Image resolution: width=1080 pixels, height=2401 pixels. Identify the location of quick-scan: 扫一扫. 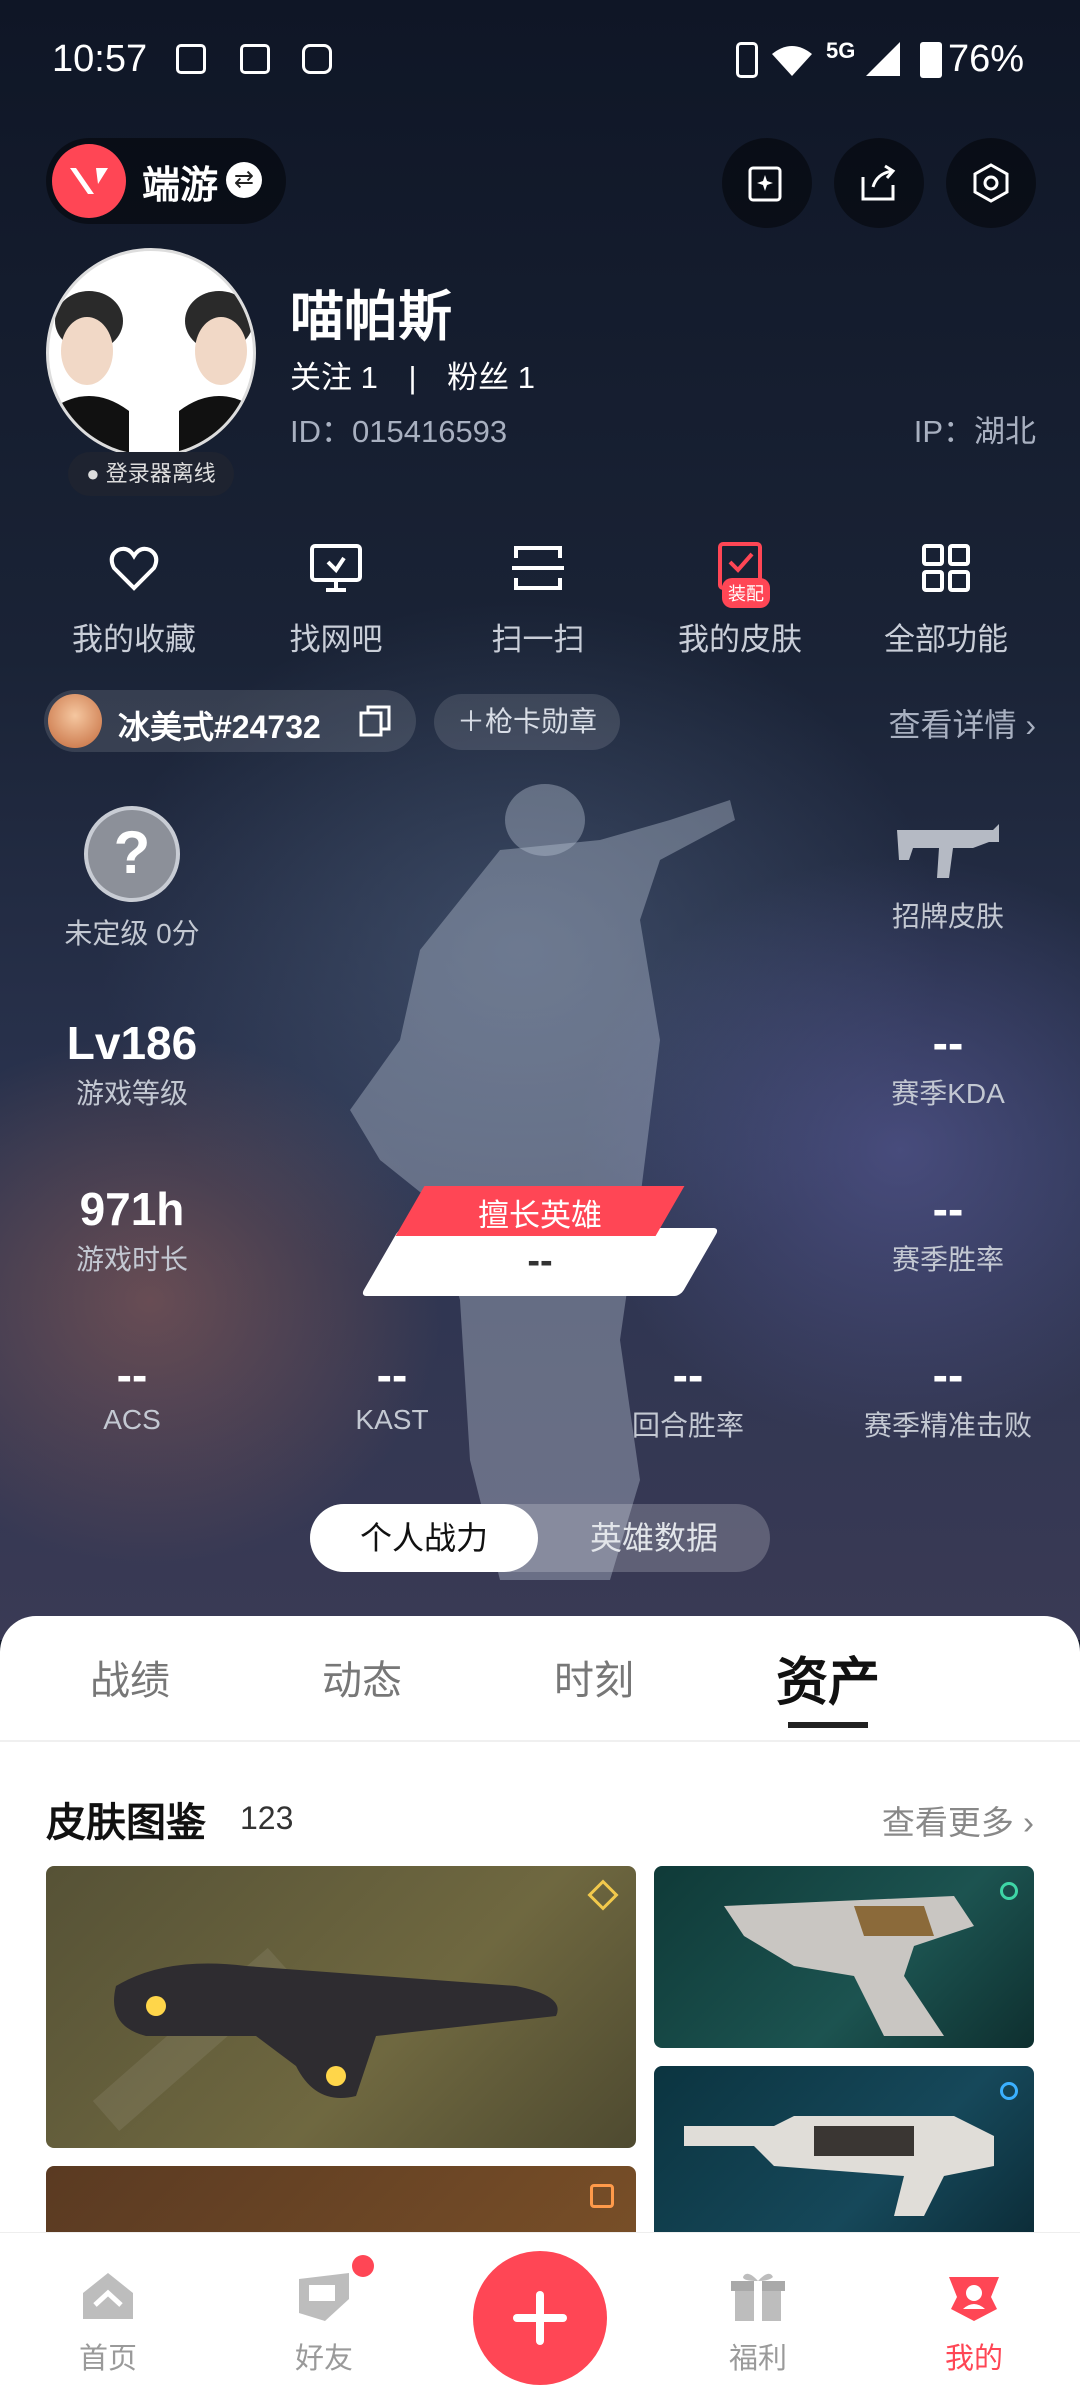
(538, 599).